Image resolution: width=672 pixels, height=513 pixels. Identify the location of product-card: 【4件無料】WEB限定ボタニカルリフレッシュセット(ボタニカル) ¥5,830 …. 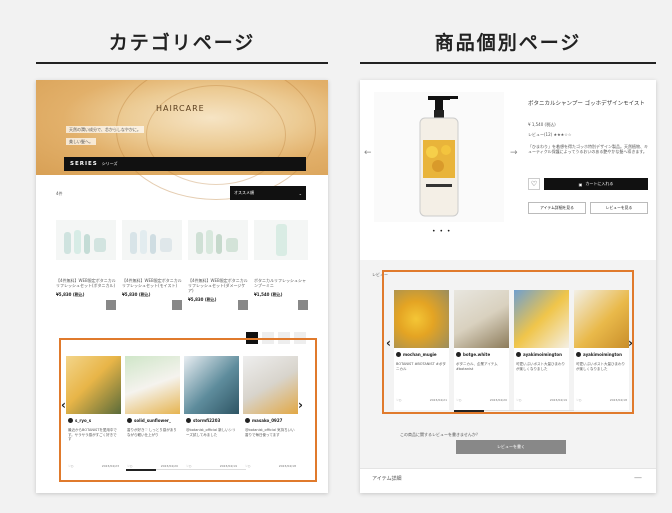
(86, 266).